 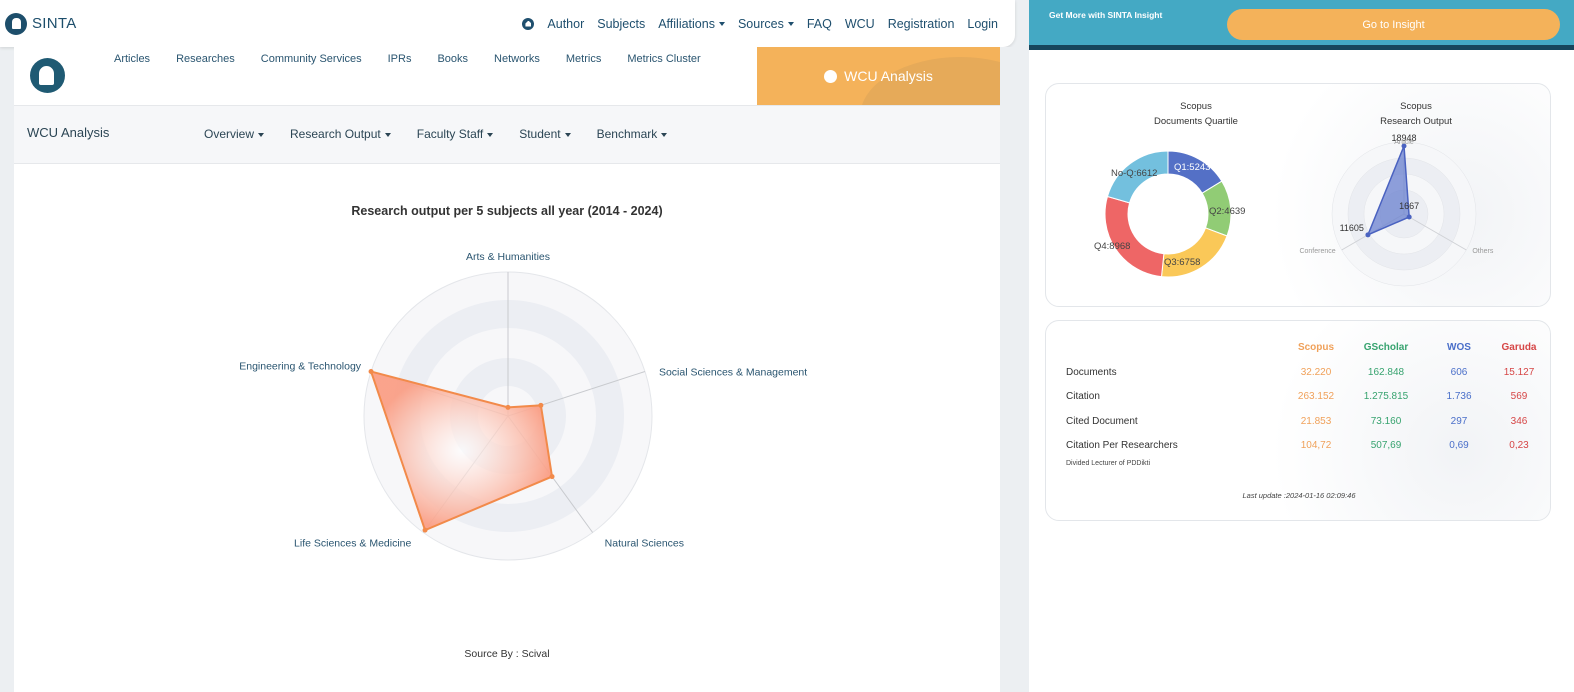 I want to click on subnav-iprs: IPRs, so click(x=400, y=59).